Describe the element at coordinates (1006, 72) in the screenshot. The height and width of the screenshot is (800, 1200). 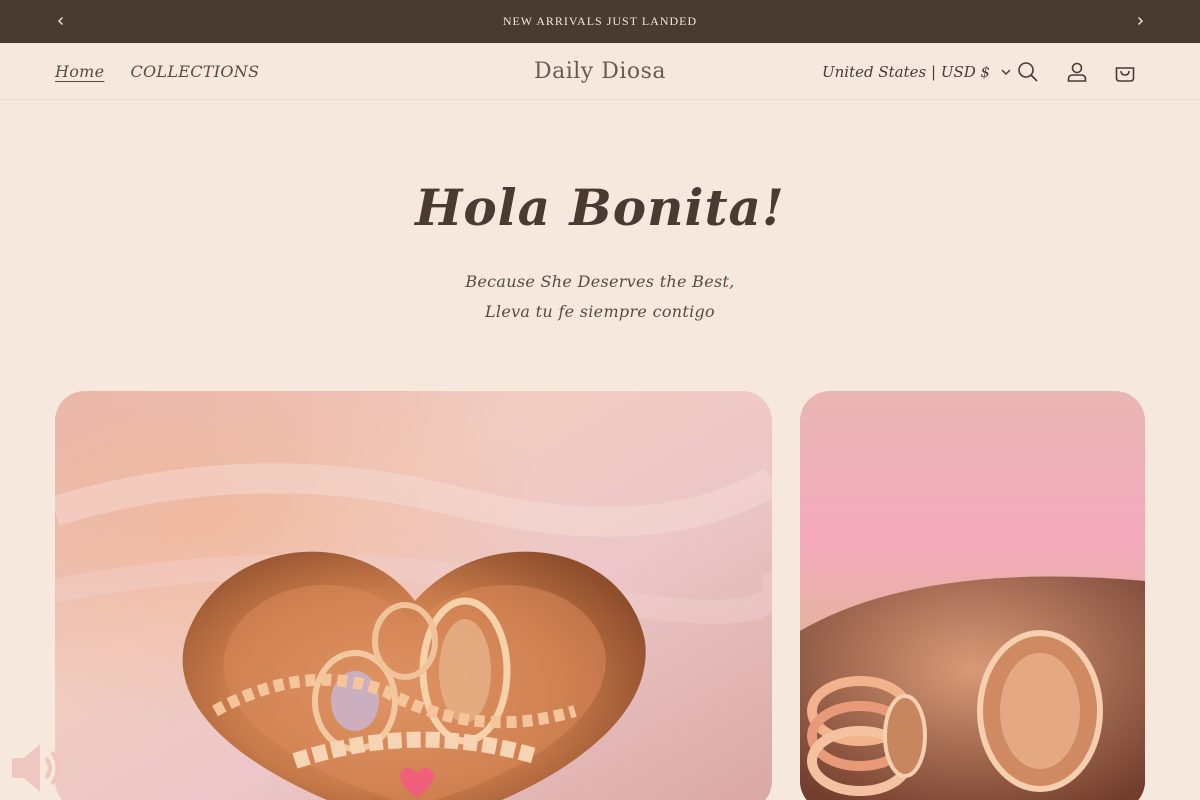
I see `chevron-down-icon` at that location.